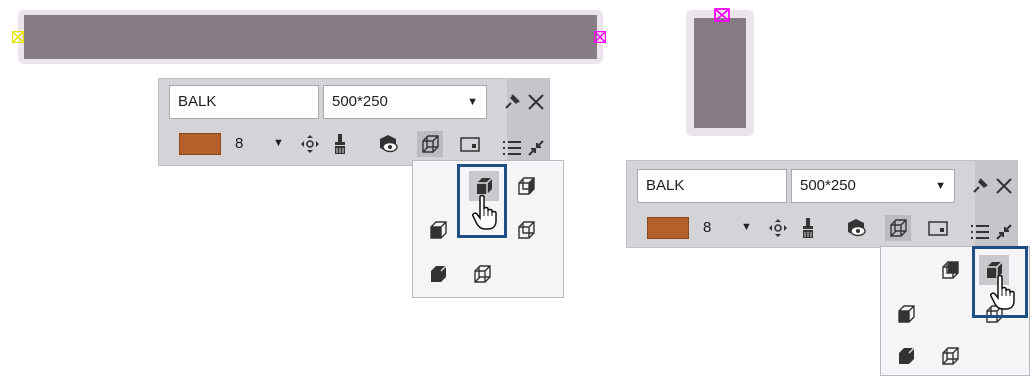 The image size is (1036, 378). I want to click on view-cube-icon, so click(430, 144).